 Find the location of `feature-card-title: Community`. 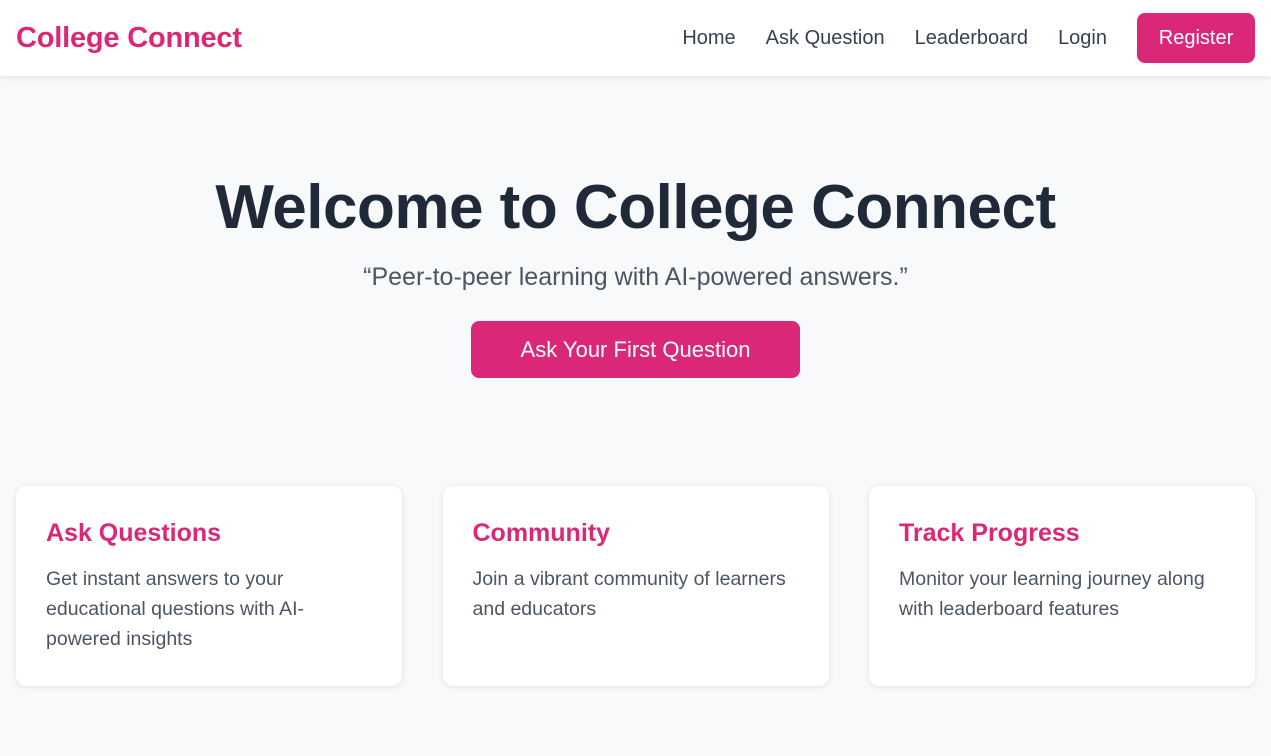

feature-card-title: Community is located at coordinates (541, 533).